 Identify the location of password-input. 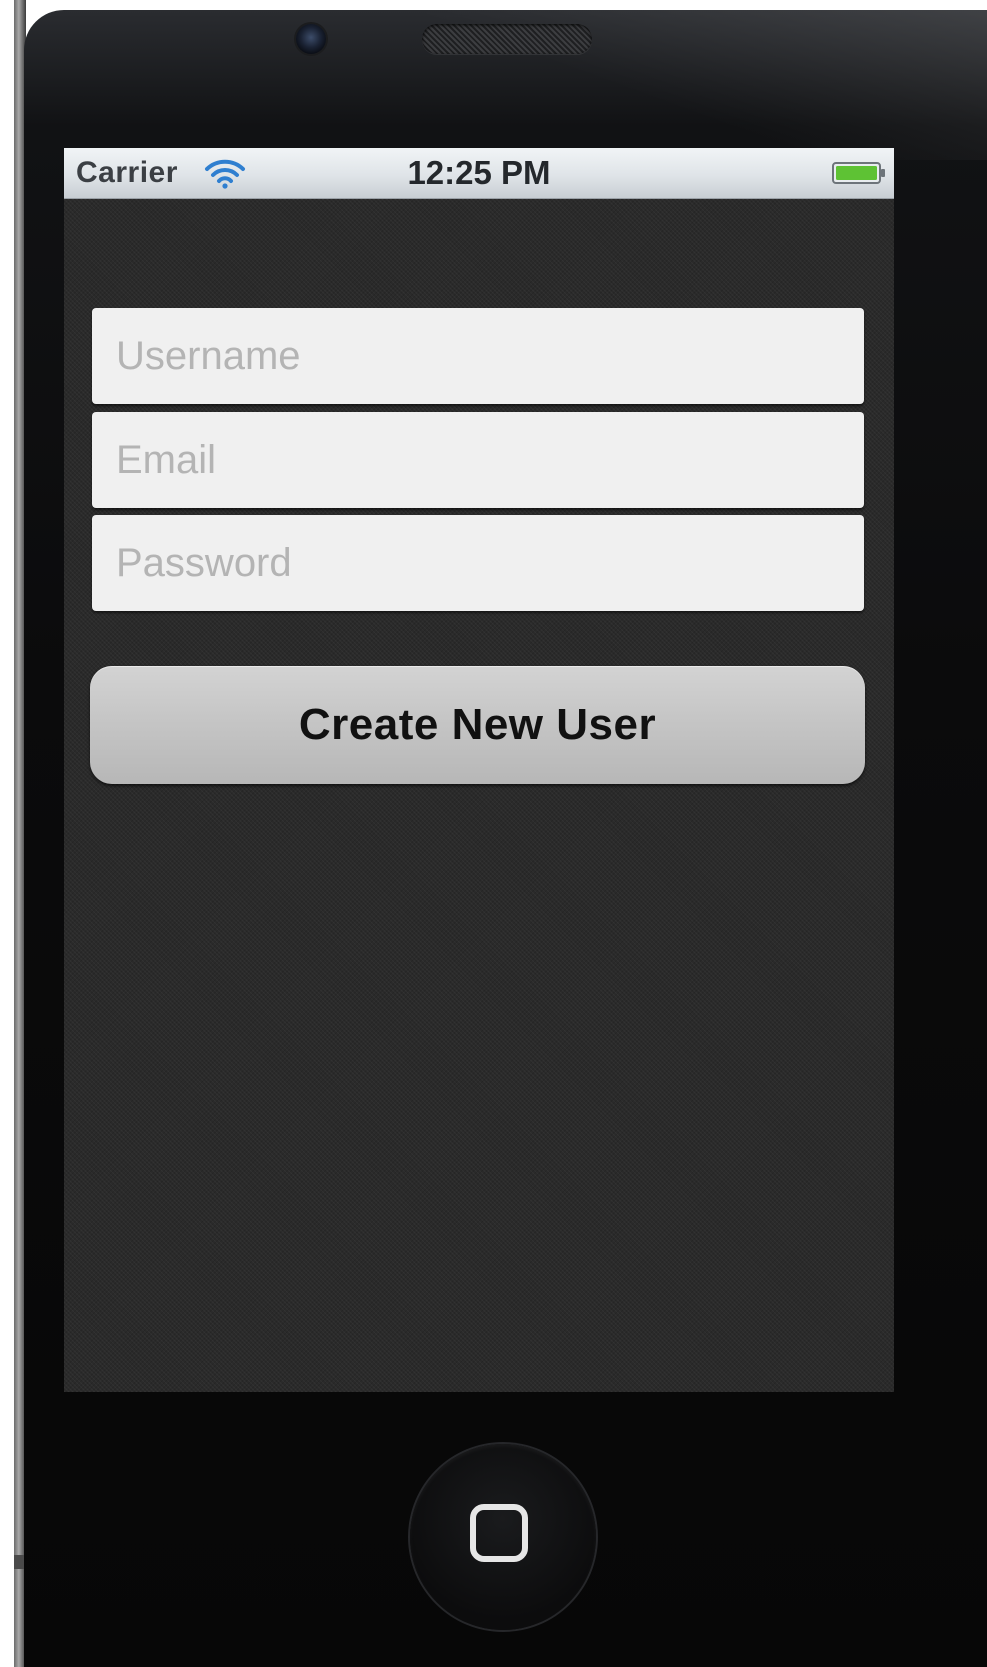
(478, 563).